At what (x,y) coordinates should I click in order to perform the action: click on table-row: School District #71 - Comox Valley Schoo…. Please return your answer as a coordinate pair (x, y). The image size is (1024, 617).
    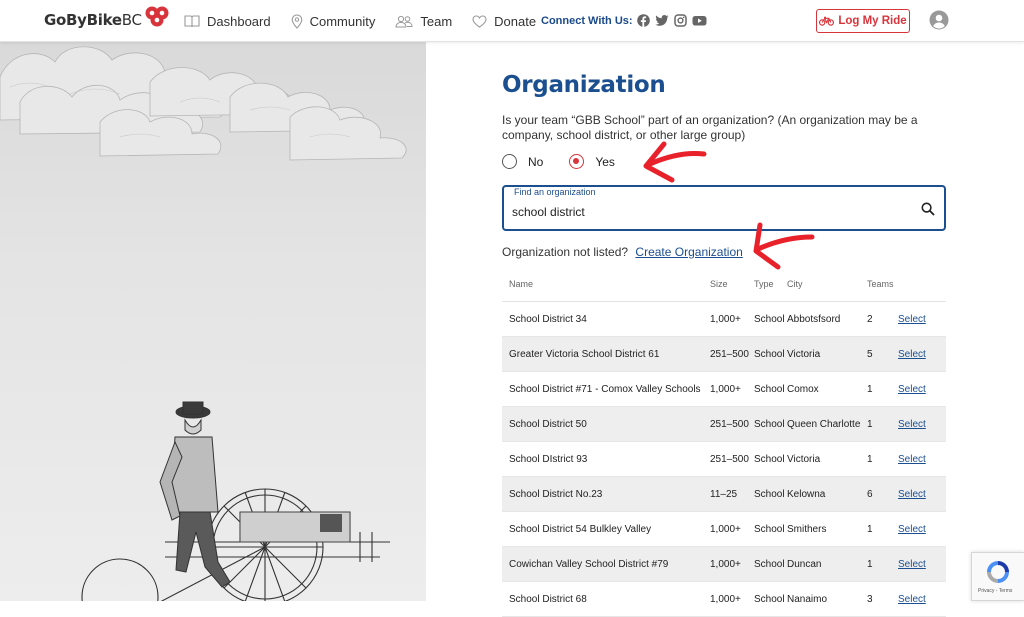
    Looking at the image, I should click on (724, 389).